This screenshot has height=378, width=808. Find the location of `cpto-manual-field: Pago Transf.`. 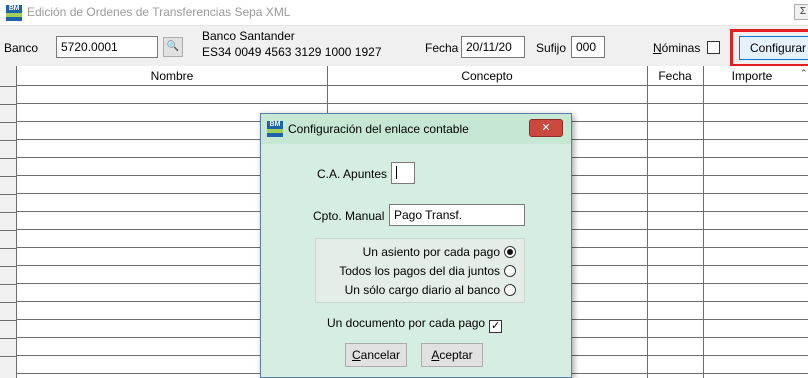

cpto-manual-field: Pago Transf. is located at coordinates (457, 215).